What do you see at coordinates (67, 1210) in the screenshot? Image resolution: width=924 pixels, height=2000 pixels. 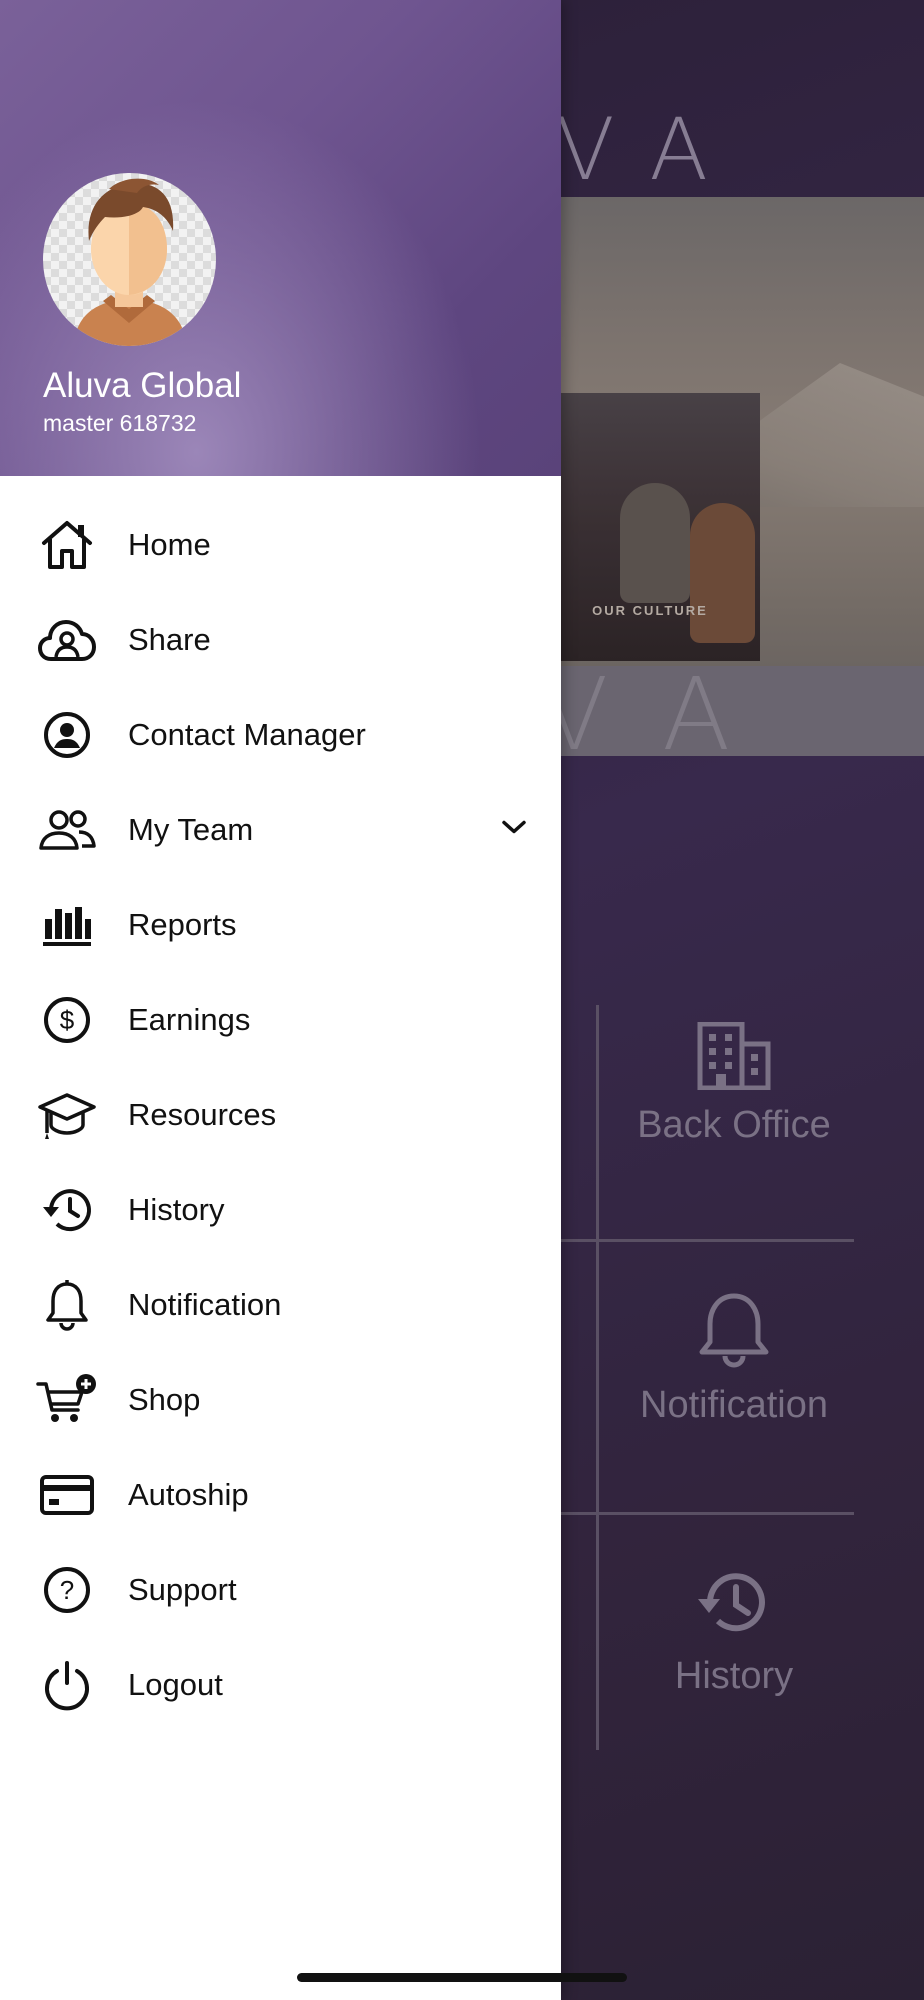 I see `history-icon` at bounding box center [67, 1210].